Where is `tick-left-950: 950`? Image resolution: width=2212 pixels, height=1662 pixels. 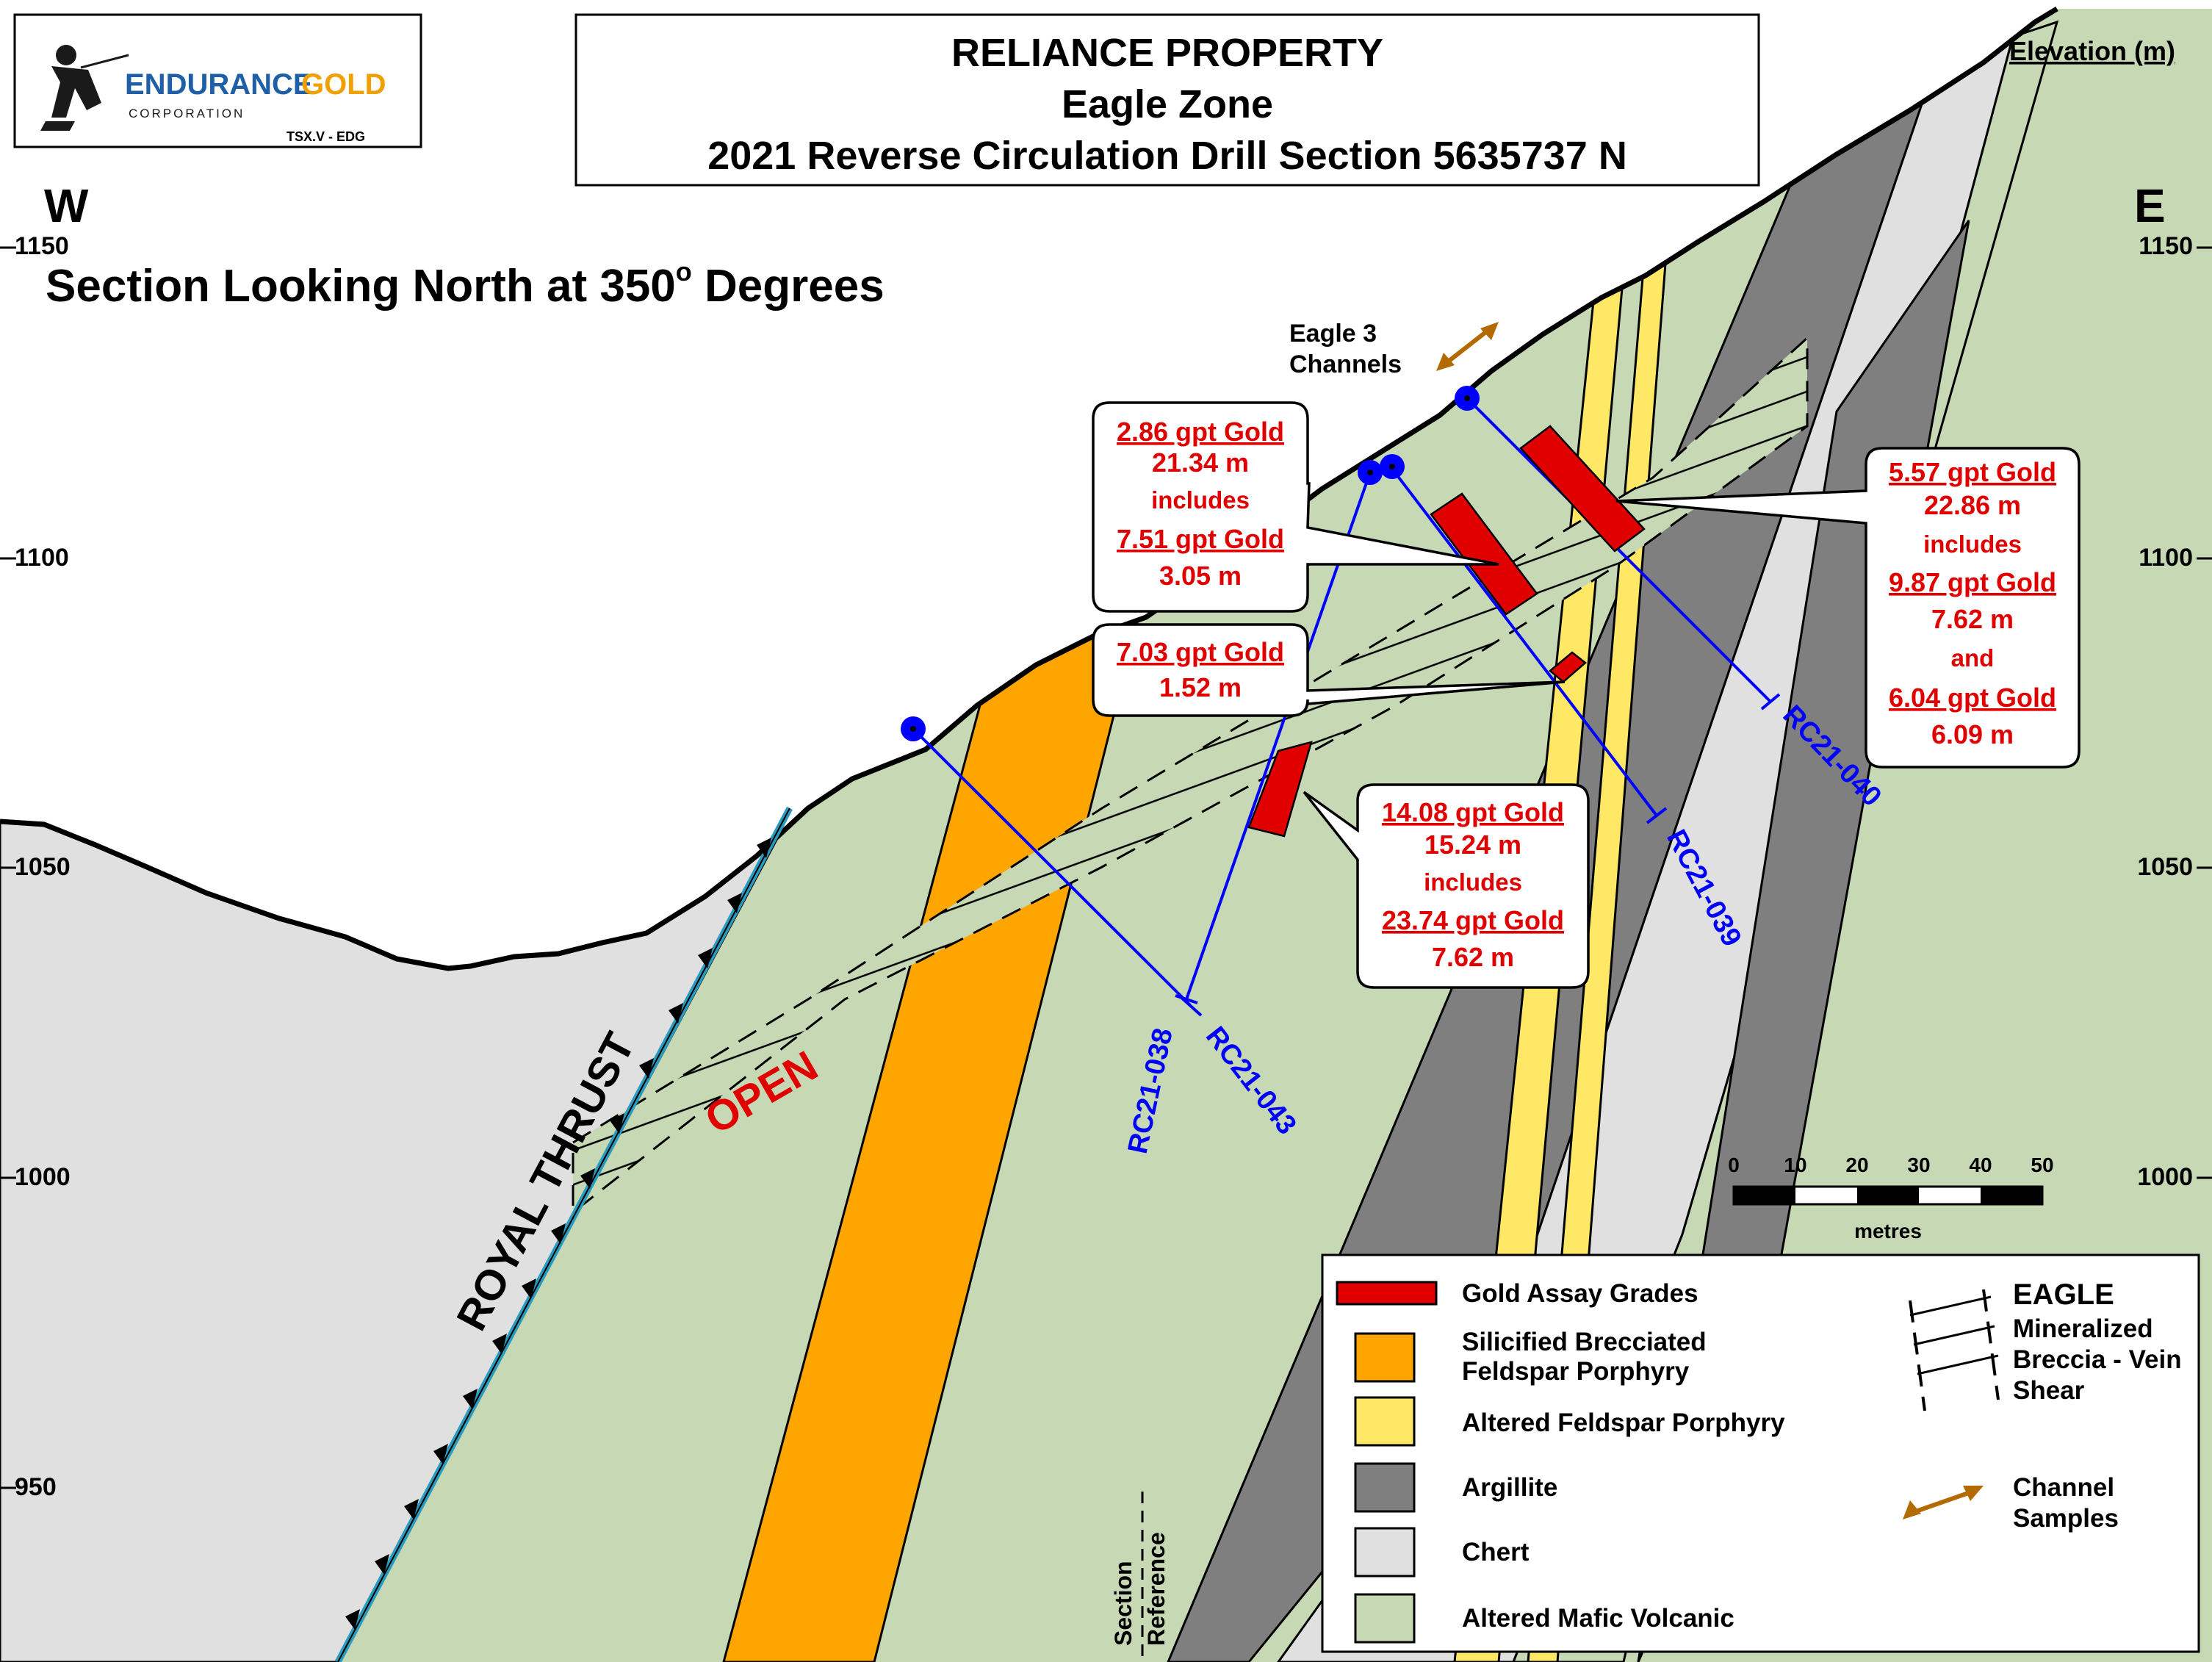
tick-left-950: 950 is located at coordinates (36, 1487).